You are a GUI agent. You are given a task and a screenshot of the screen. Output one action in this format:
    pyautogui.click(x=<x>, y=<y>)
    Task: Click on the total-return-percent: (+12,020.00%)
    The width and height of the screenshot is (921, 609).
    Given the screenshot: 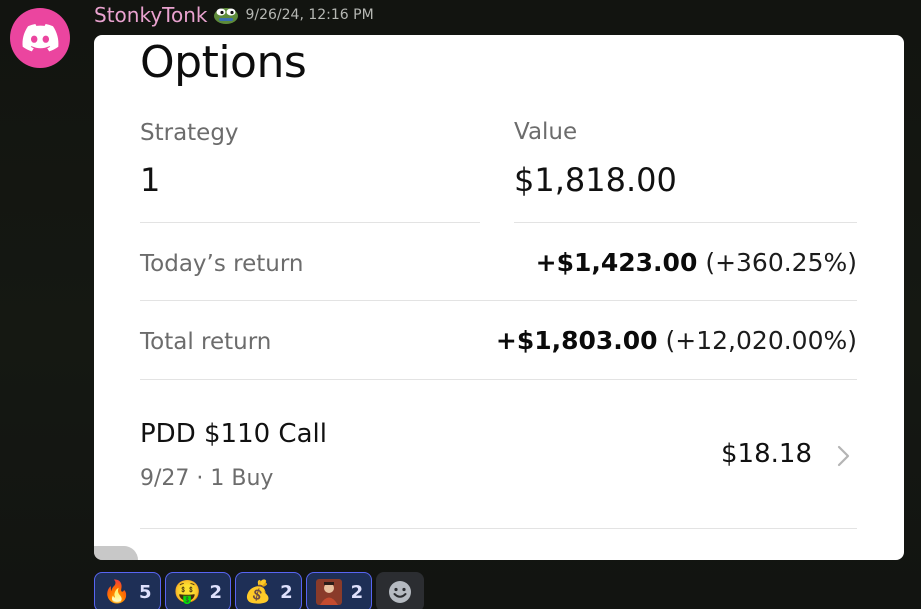 What is the action you would take?
    pyautogui.click(x=761, y=340)
    